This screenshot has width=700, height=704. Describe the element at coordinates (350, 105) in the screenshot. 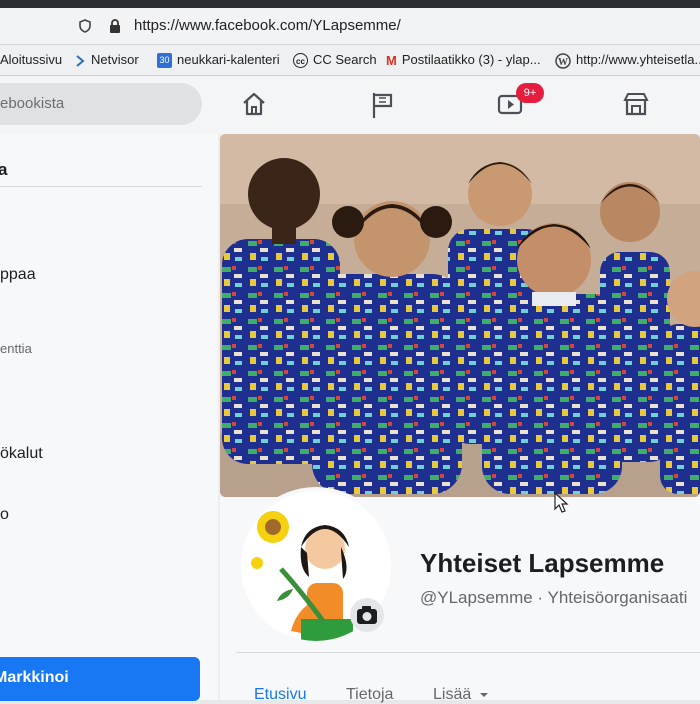

I see `facebook-top-nav: ebookista` at that location.